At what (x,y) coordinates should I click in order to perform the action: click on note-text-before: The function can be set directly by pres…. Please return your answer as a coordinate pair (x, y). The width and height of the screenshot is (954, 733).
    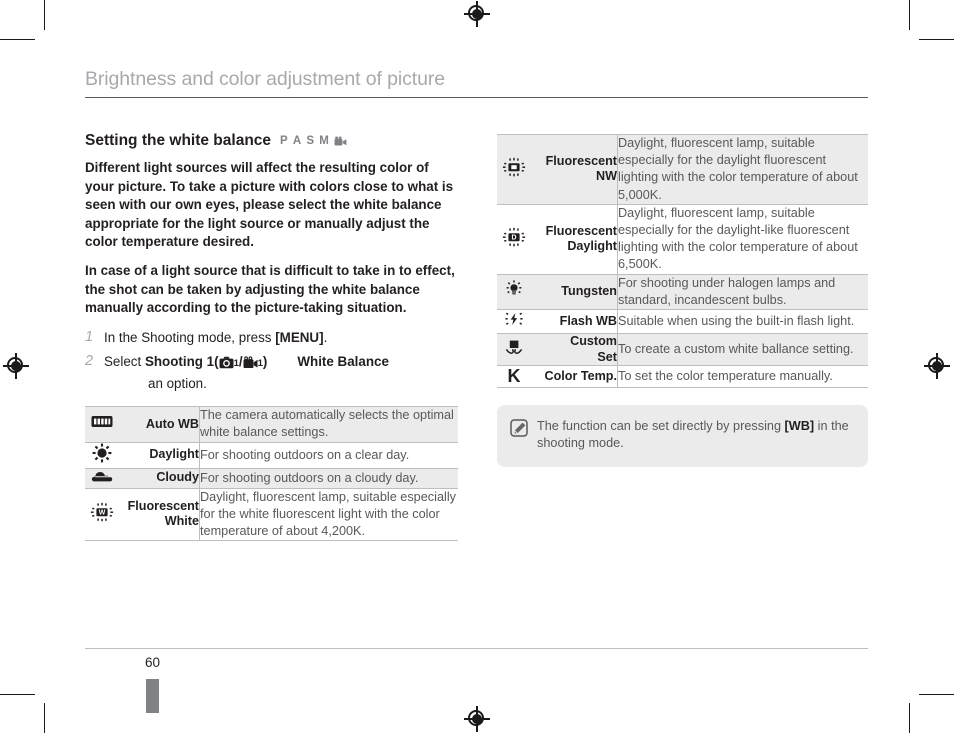
    Looking at the image, I should click on (661, 426).